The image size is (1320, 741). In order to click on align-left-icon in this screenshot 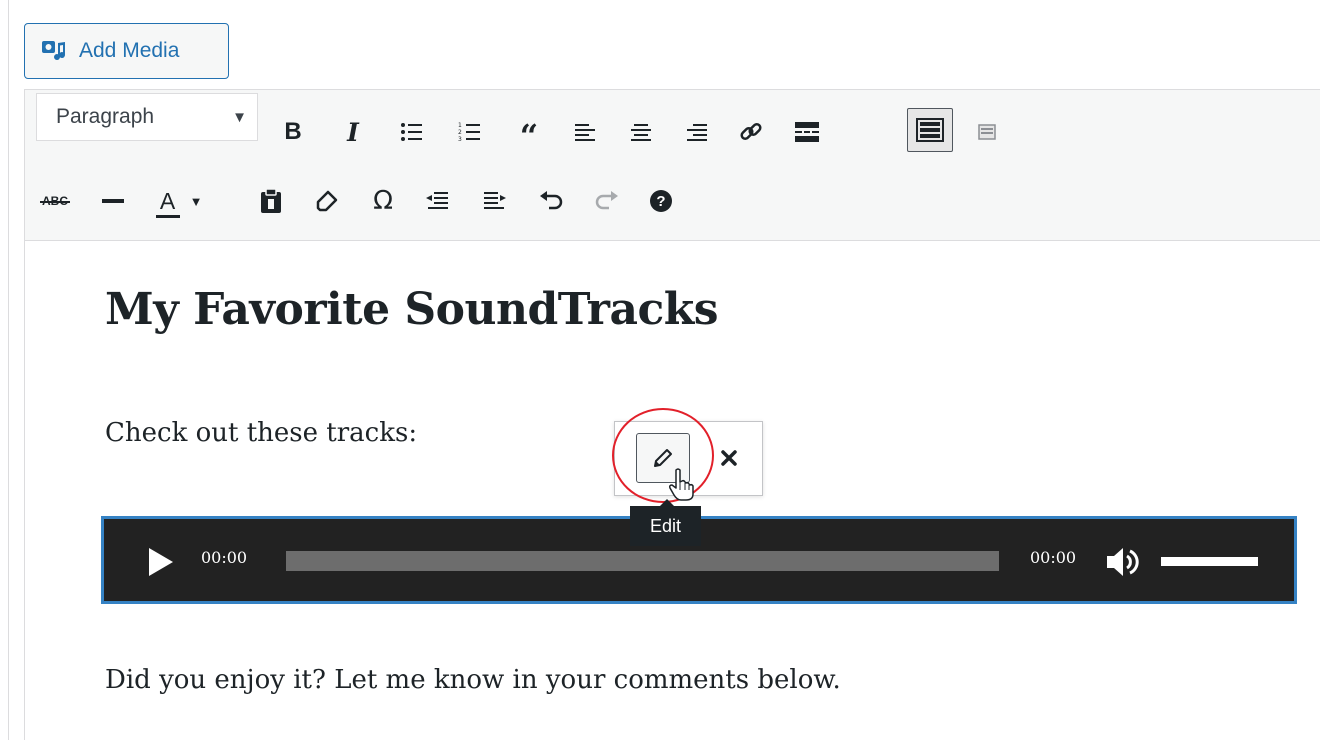, I will do `click(585, 132)`.